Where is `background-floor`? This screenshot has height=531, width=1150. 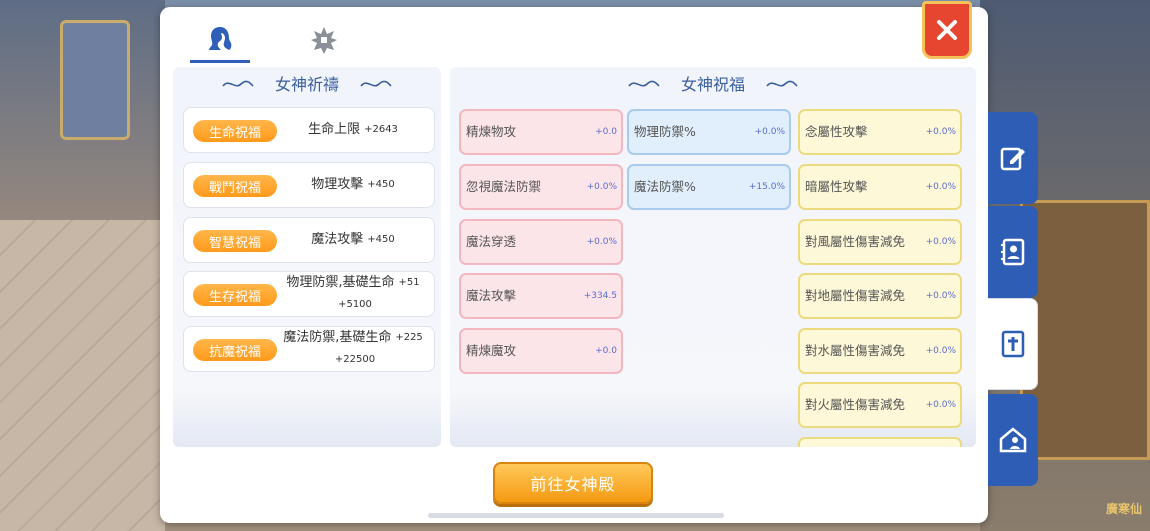 background-floor is located at coordinates (82, 375).